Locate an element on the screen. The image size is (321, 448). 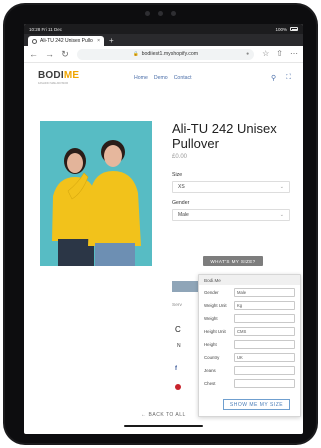
popup-row-country: Country UK is located at coordinates (249, 357).